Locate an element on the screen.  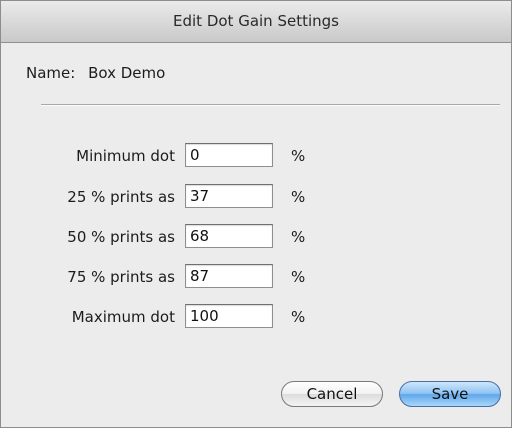
prints-50-field: 68 is located at coordinates (229, 236).